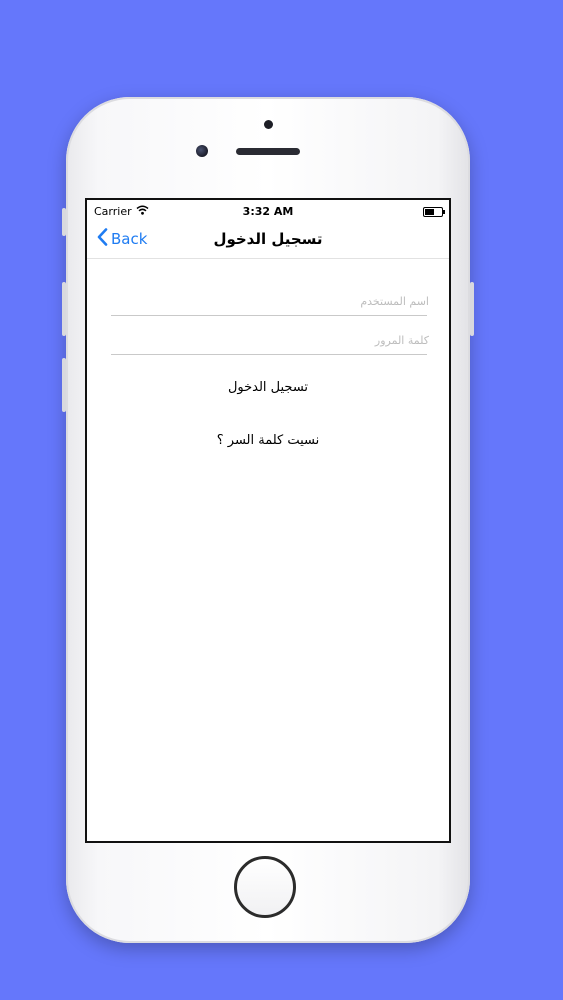  I want to click on password-field, so click(271, 340).